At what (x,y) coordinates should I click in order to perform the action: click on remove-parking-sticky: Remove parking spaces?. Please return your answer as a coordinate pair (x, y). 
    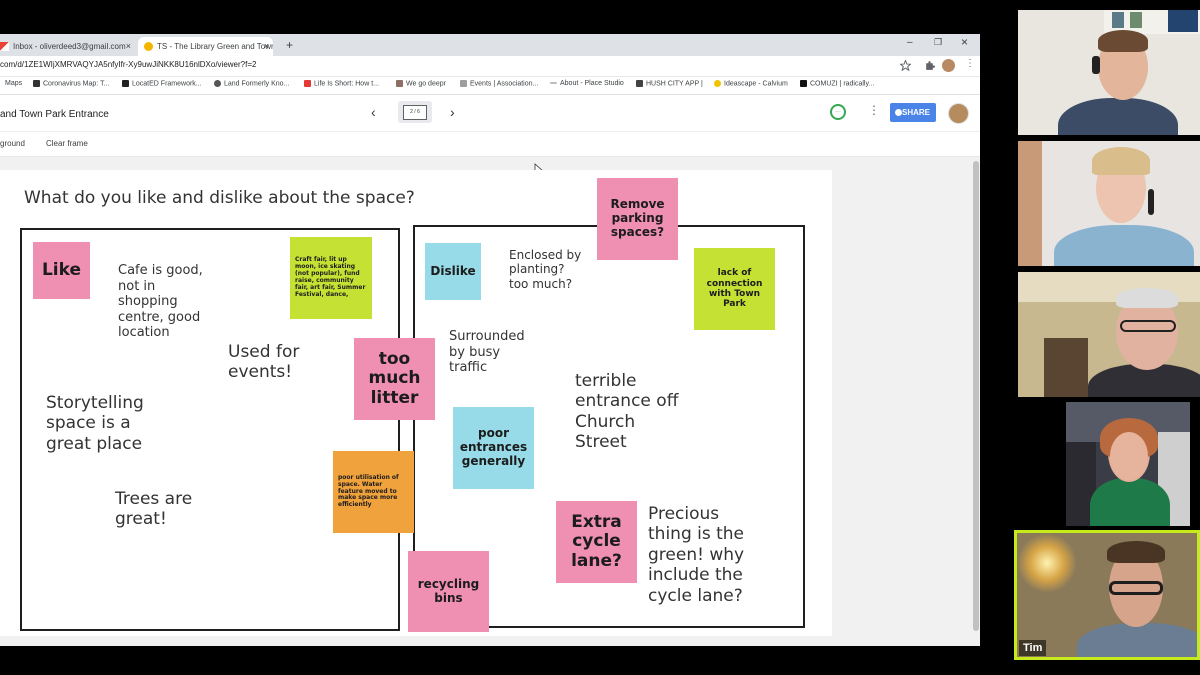
    Looking at the image, I should click on (637, 219).